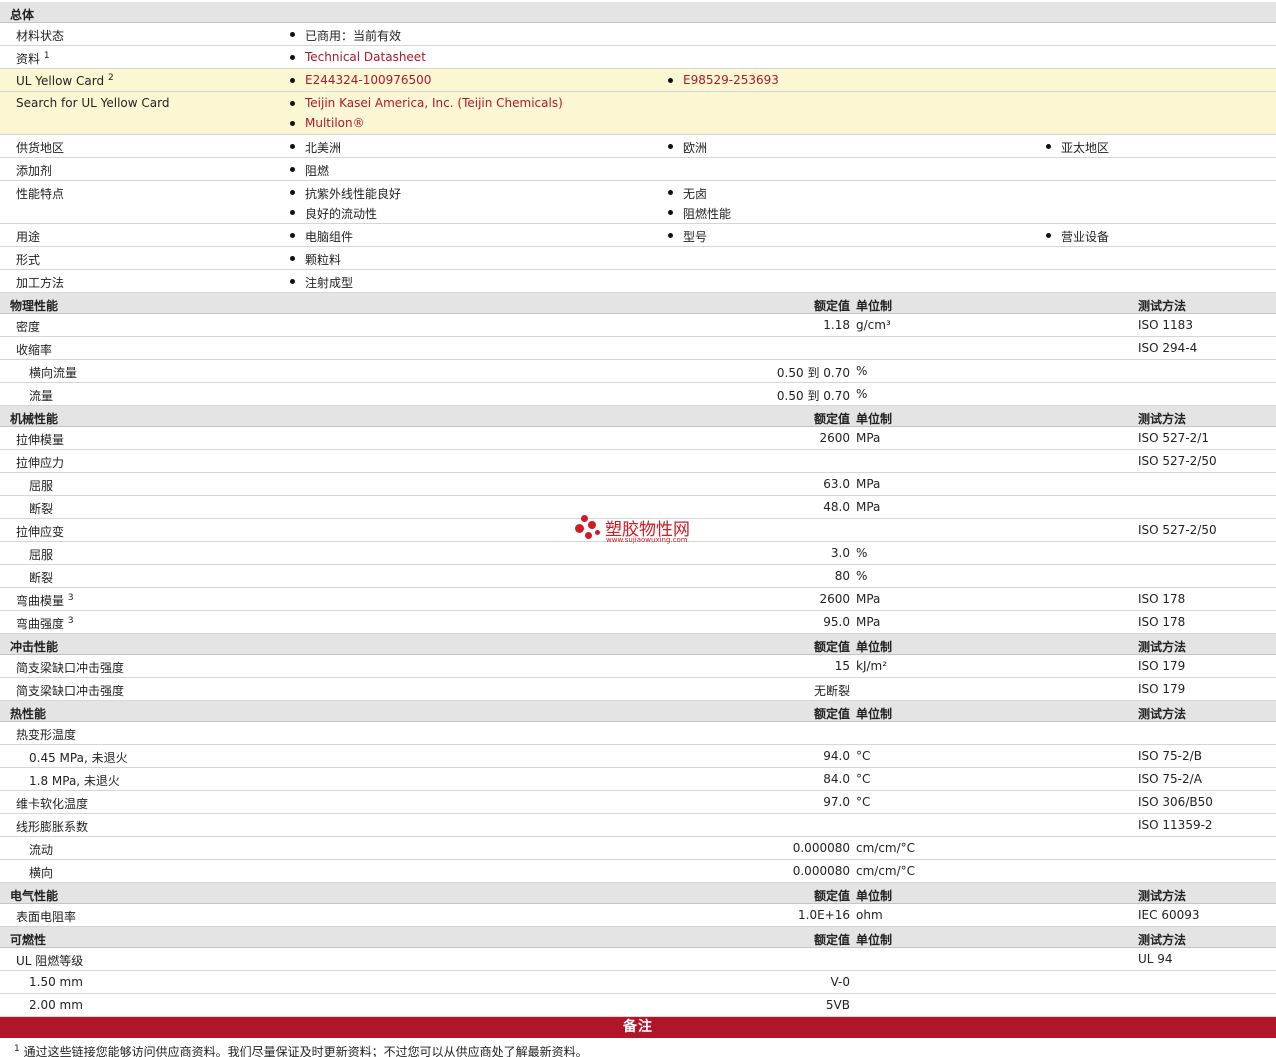 Image resolution: width=1276 pixels, height=1057 pixels. I want to click on value-column: 已商用：当前有效, so click(345, 37).